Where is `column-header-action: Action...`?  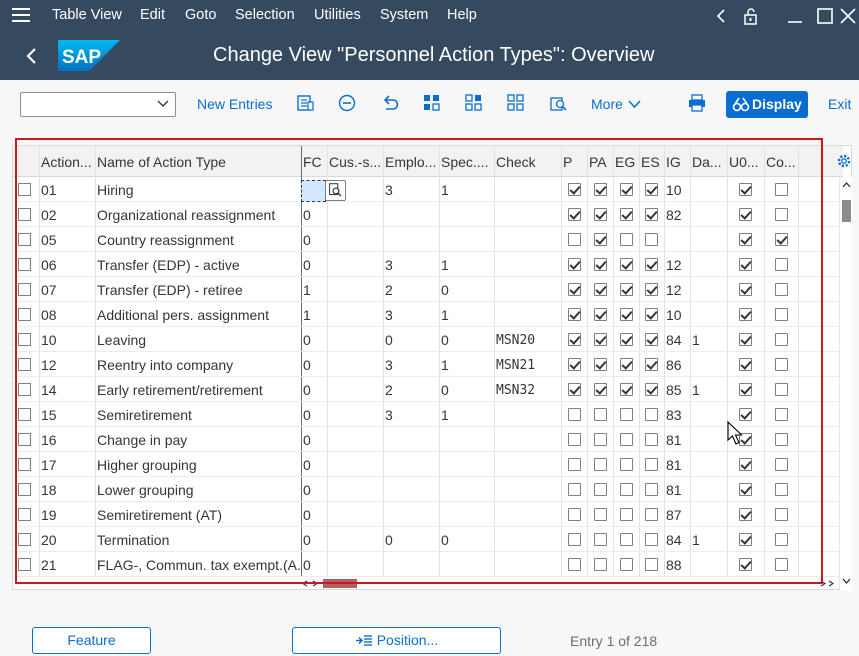
column-header-action: Action... is located at coordinates (66, 162).